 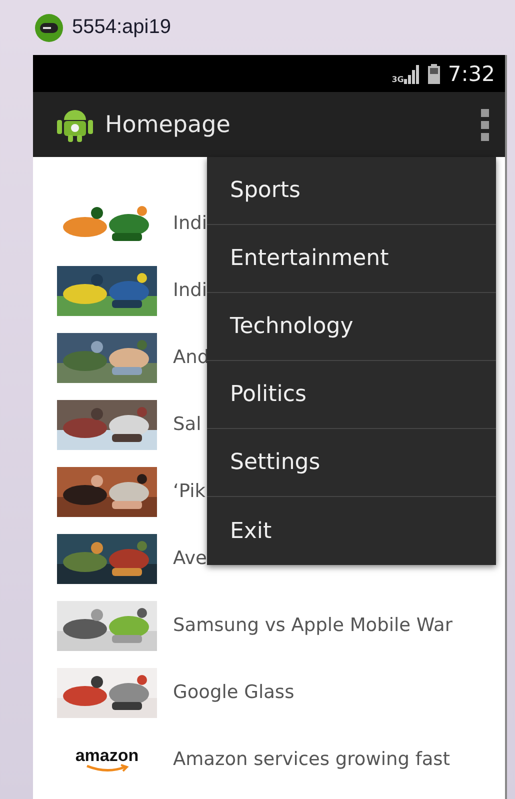 What do you see at coordinates (233, 692) in the screenshot?
I see `article-title: Google Glass` at bounding box center [233, 692].